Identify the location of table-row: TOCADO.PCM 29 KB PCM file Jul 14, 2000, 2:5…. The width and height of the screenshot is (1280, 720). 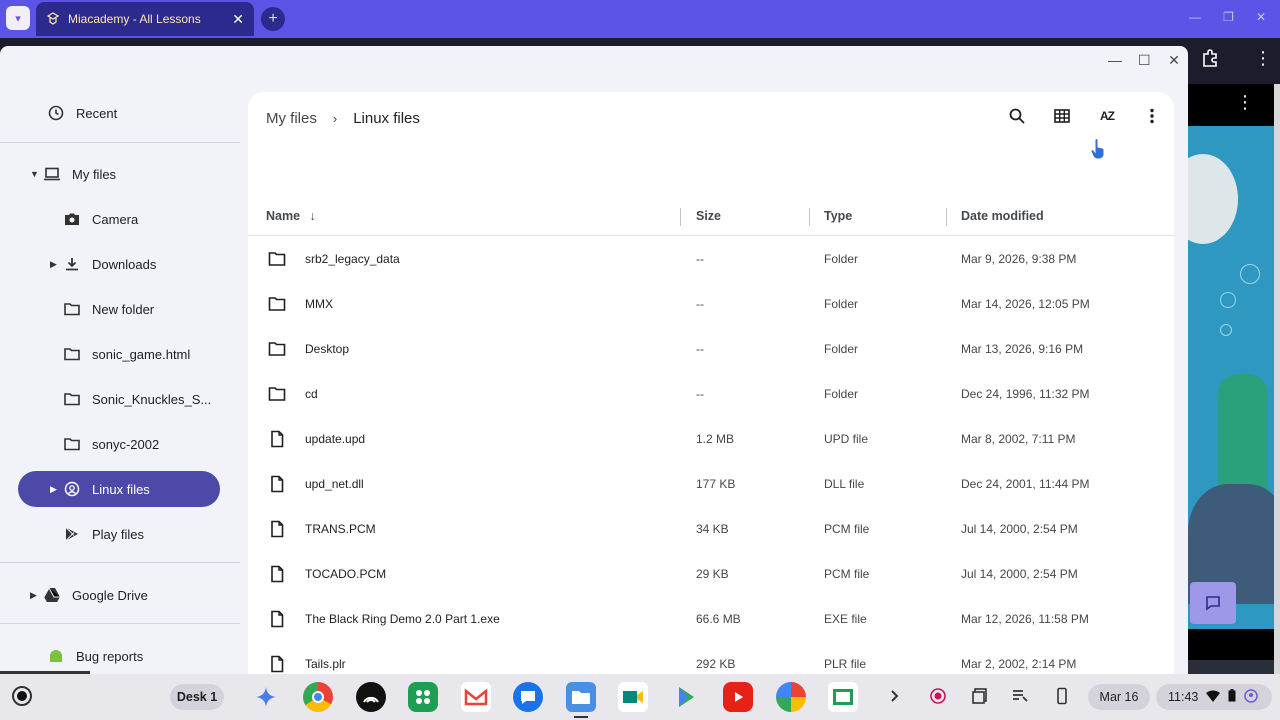
(711, 574).